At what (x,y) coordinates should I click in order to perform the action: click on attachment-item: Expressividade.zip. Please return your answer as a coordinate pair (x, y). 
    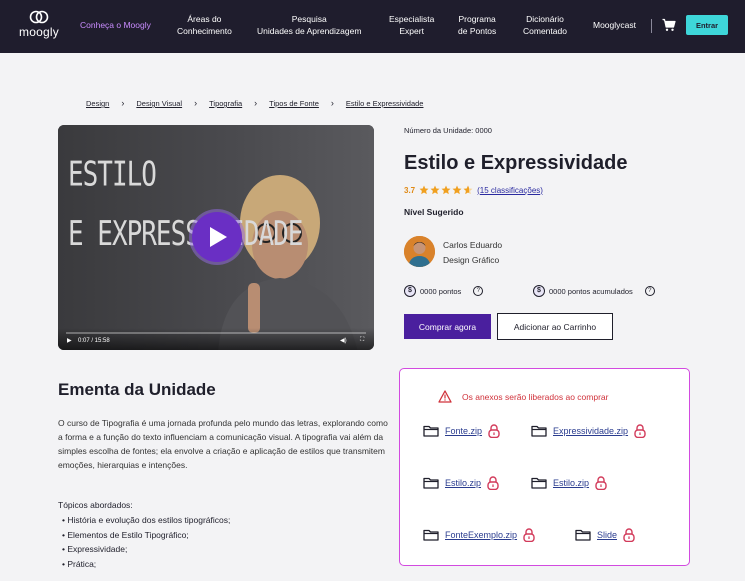
    Looking at the image, I should click on (588, 431).